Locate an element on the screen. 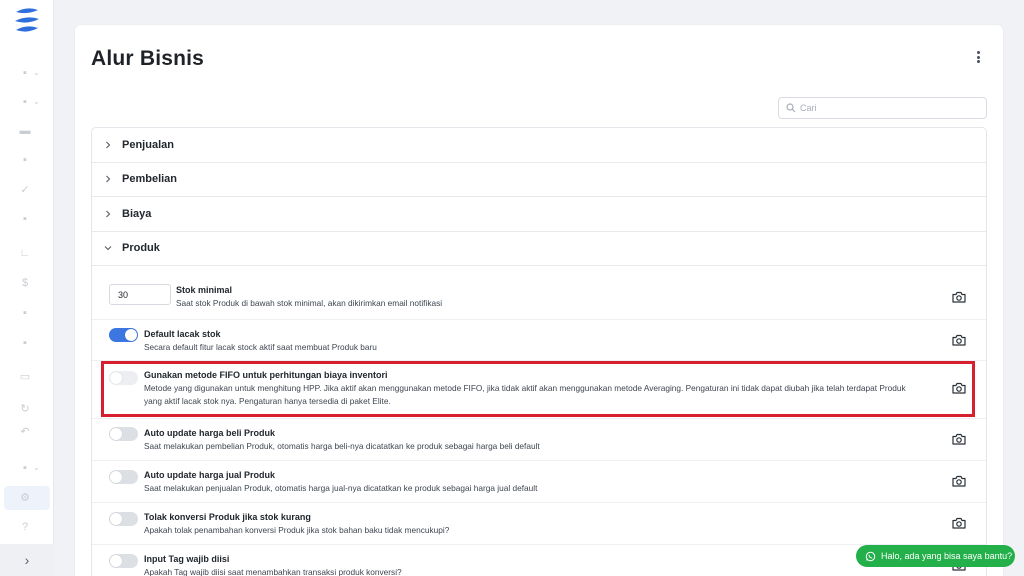  section-label: Produk is located at coordinates (141, 248).